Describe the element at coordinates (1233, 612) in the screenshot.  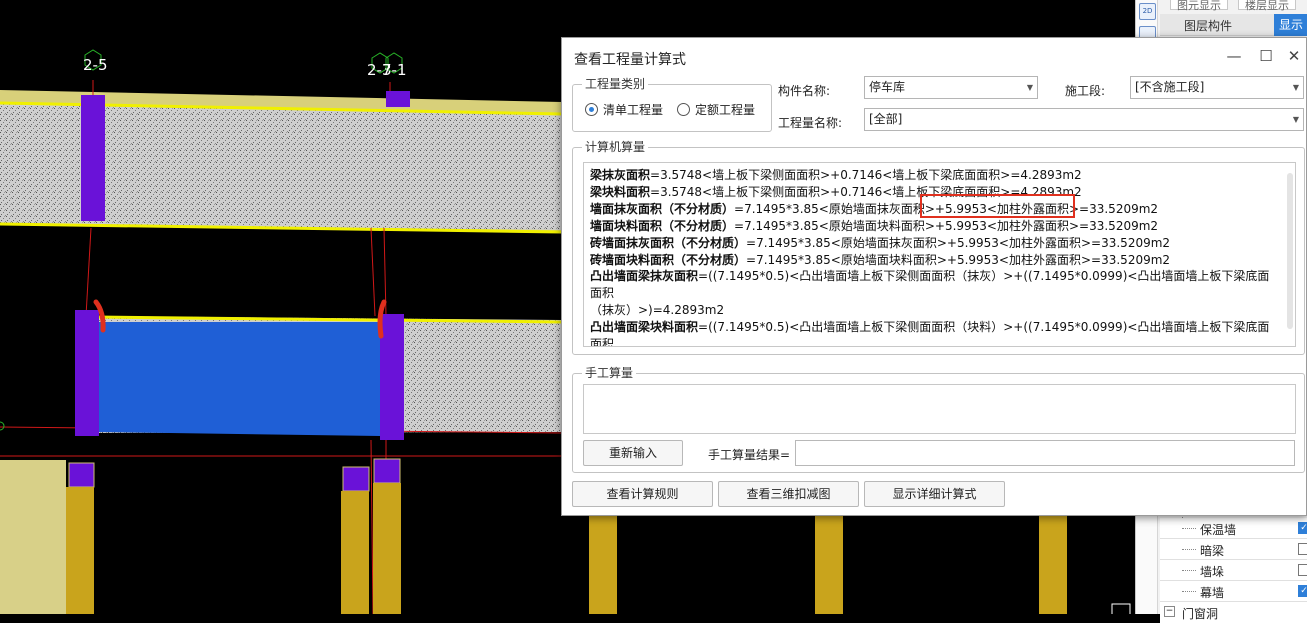
I see `layer-row-door-window: − 门窗洞` at that location.